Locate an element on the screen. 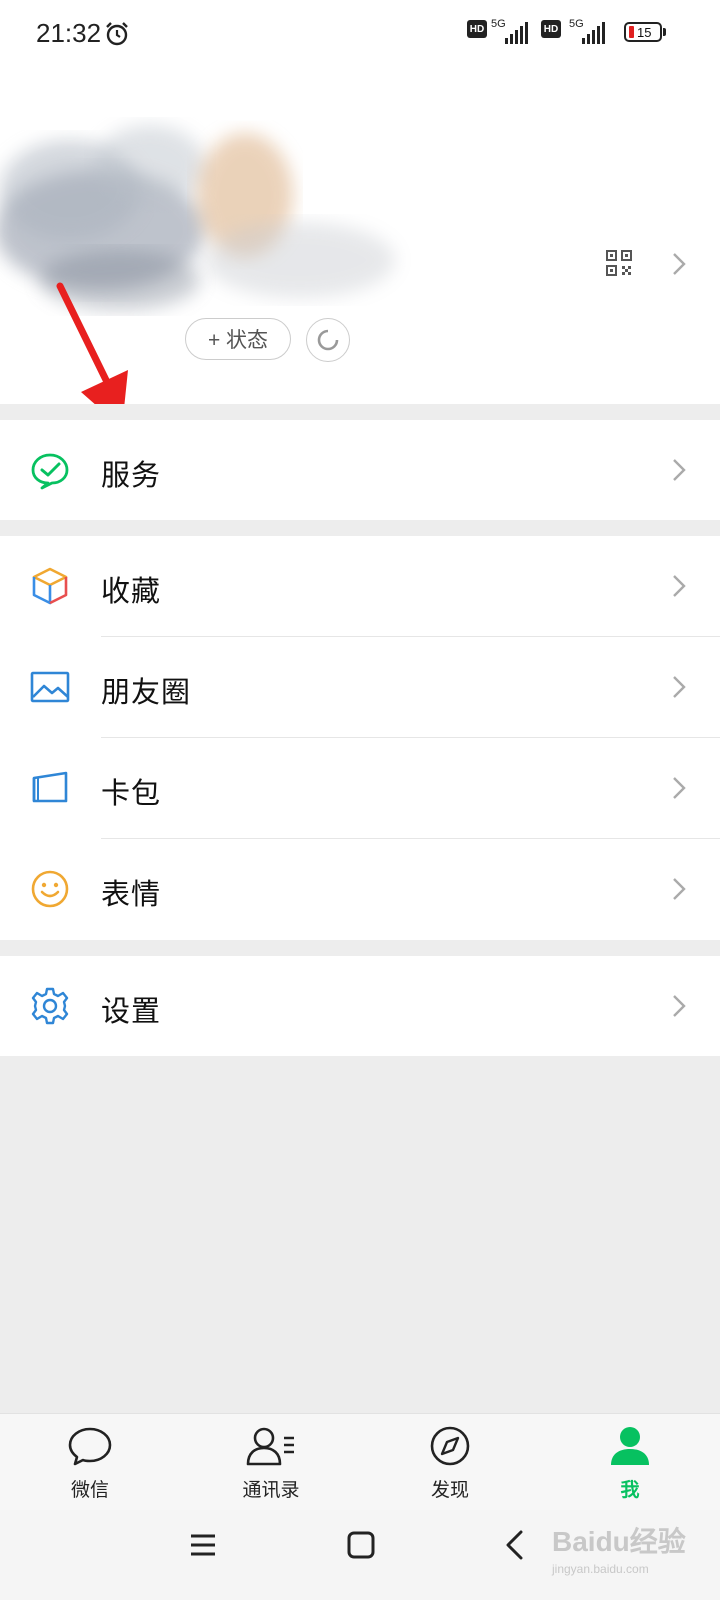  hd-badge: HD is located at coordinates (477, 29).